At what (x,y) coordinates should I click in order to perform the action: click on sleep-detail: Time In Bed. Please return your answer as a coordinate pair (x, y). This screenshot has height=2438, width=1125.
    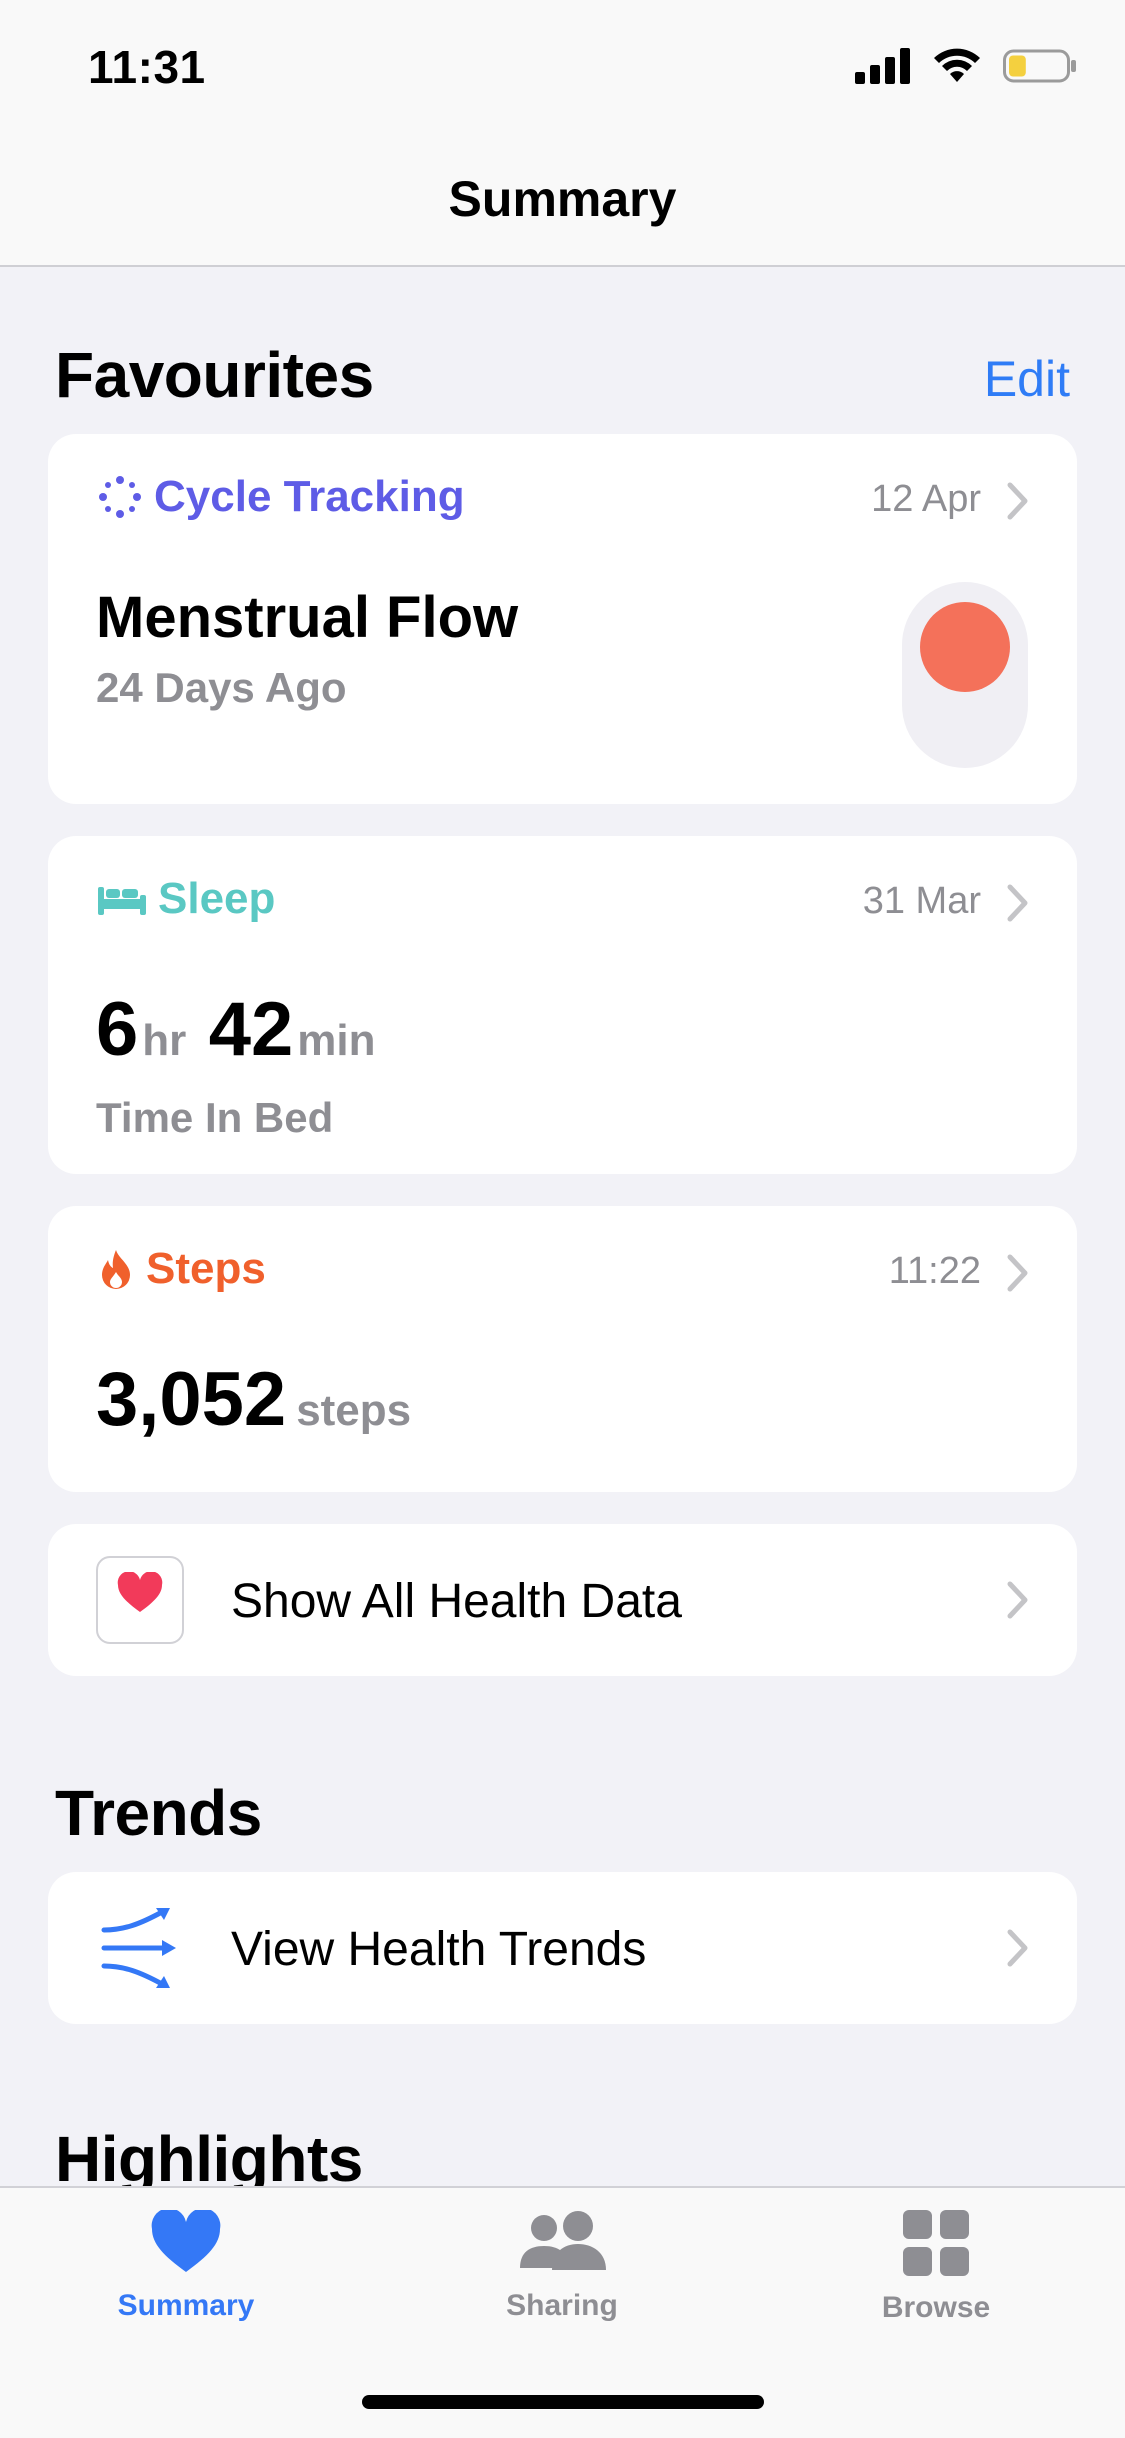
    Looking at the image, I should click on (215, 1117).